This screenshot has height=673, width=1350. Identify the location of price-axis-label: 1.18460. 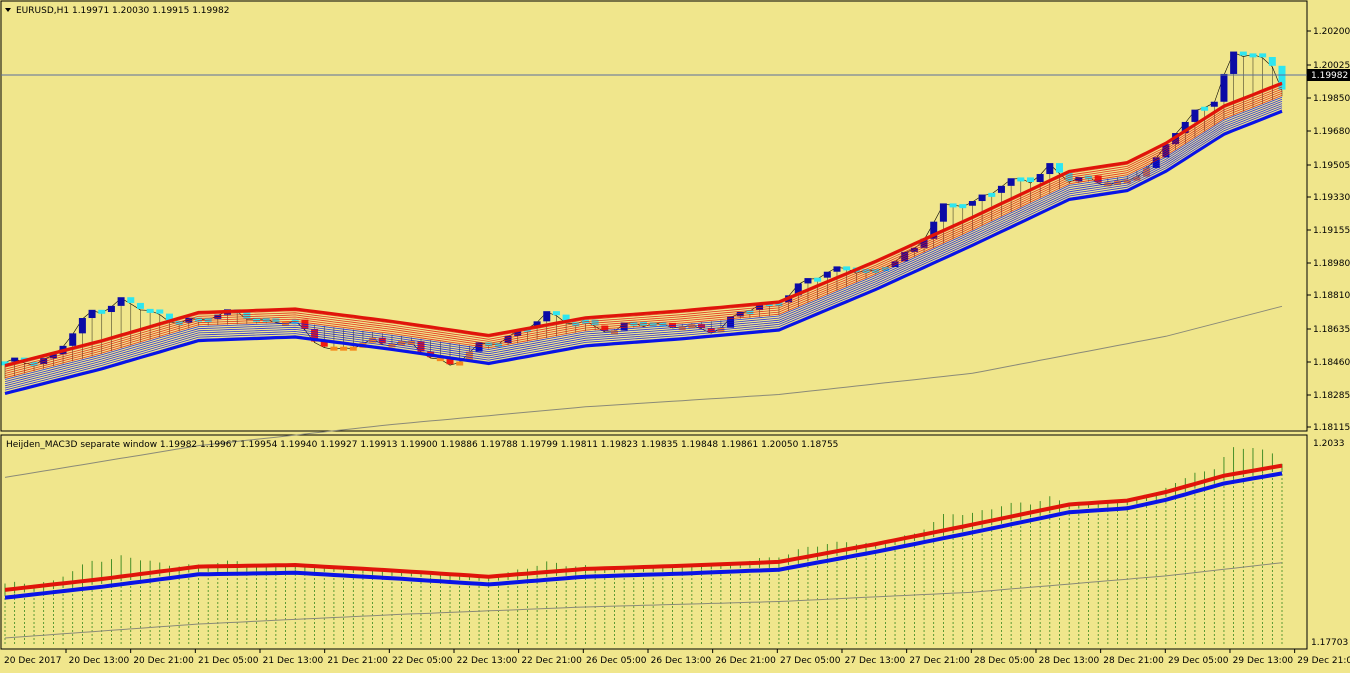
(1331, 363).